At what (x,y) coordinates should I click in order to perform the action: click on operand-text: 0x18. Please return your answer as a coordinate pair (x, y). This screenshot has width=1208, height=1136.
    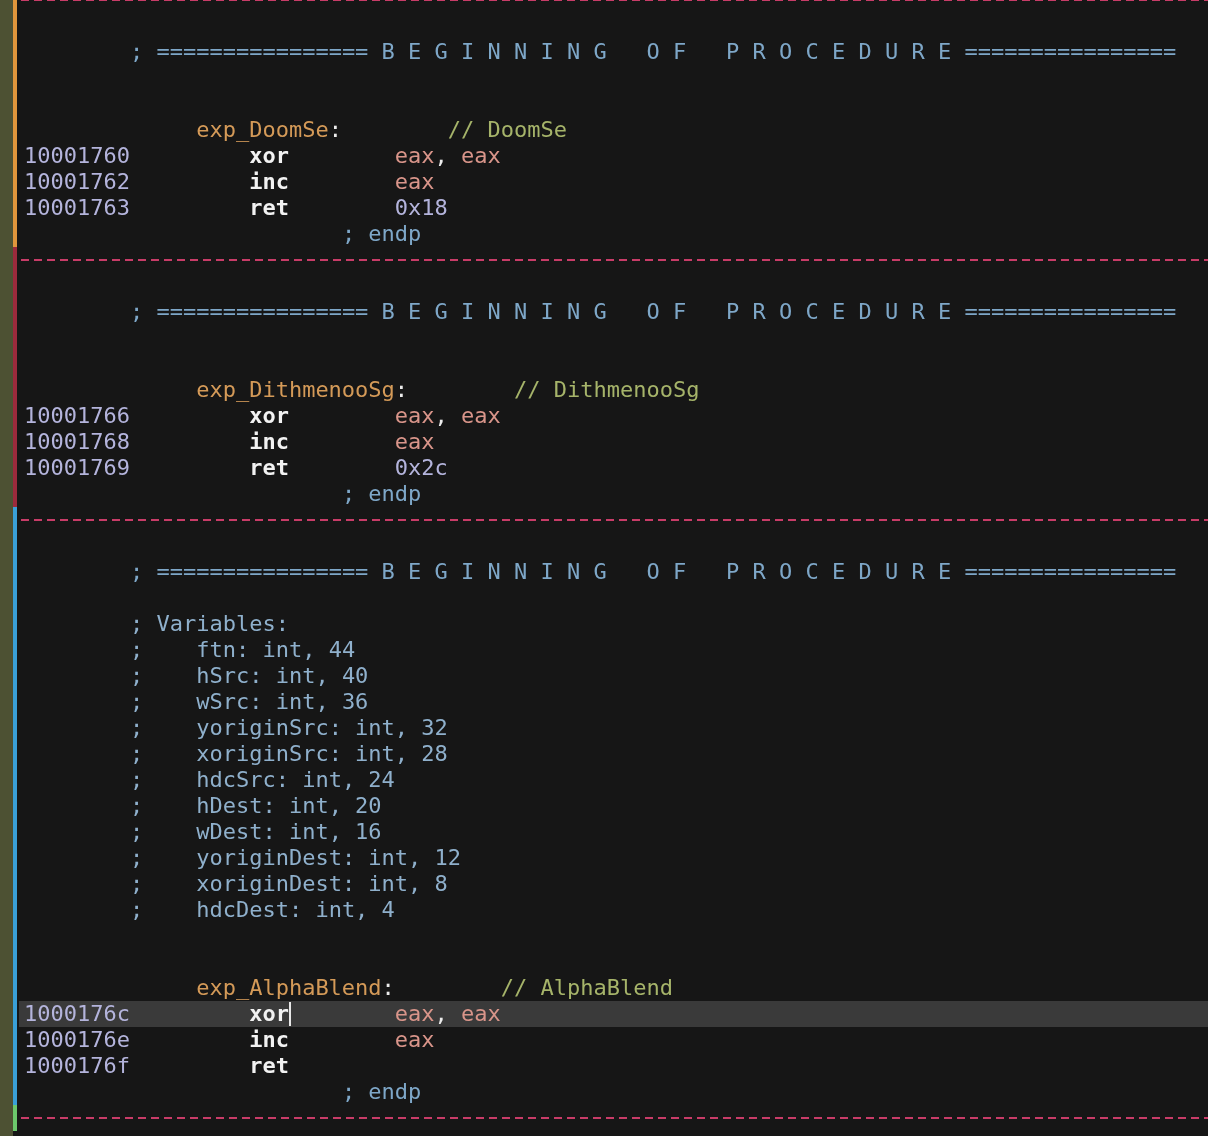
    Looking at the image, I should click on (421, 208).